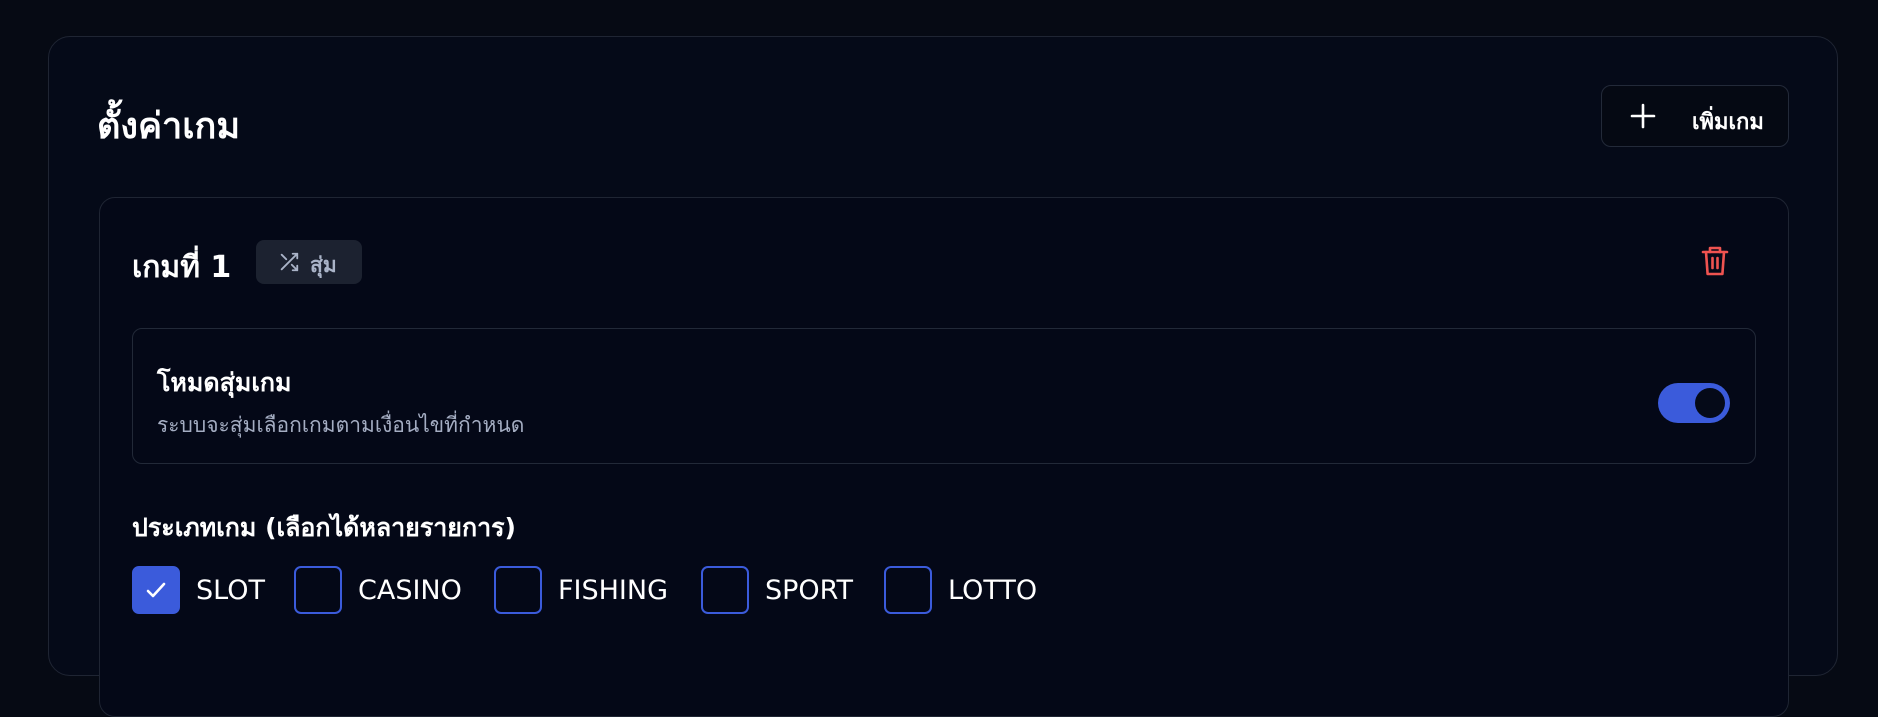  What do you see at coordinates (1728, 122) in the screenshot?
I see `add-game-label: เพิ่มเกม` at bounding box center [1728, 122].